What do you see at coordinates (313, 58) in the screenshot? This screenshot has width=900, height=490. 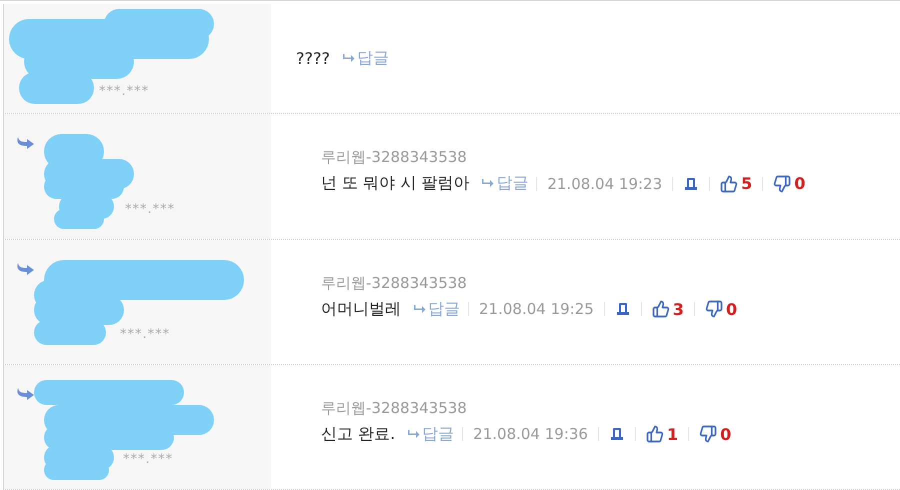 I see `comment-text: ????` at bounding box center [313, 58].